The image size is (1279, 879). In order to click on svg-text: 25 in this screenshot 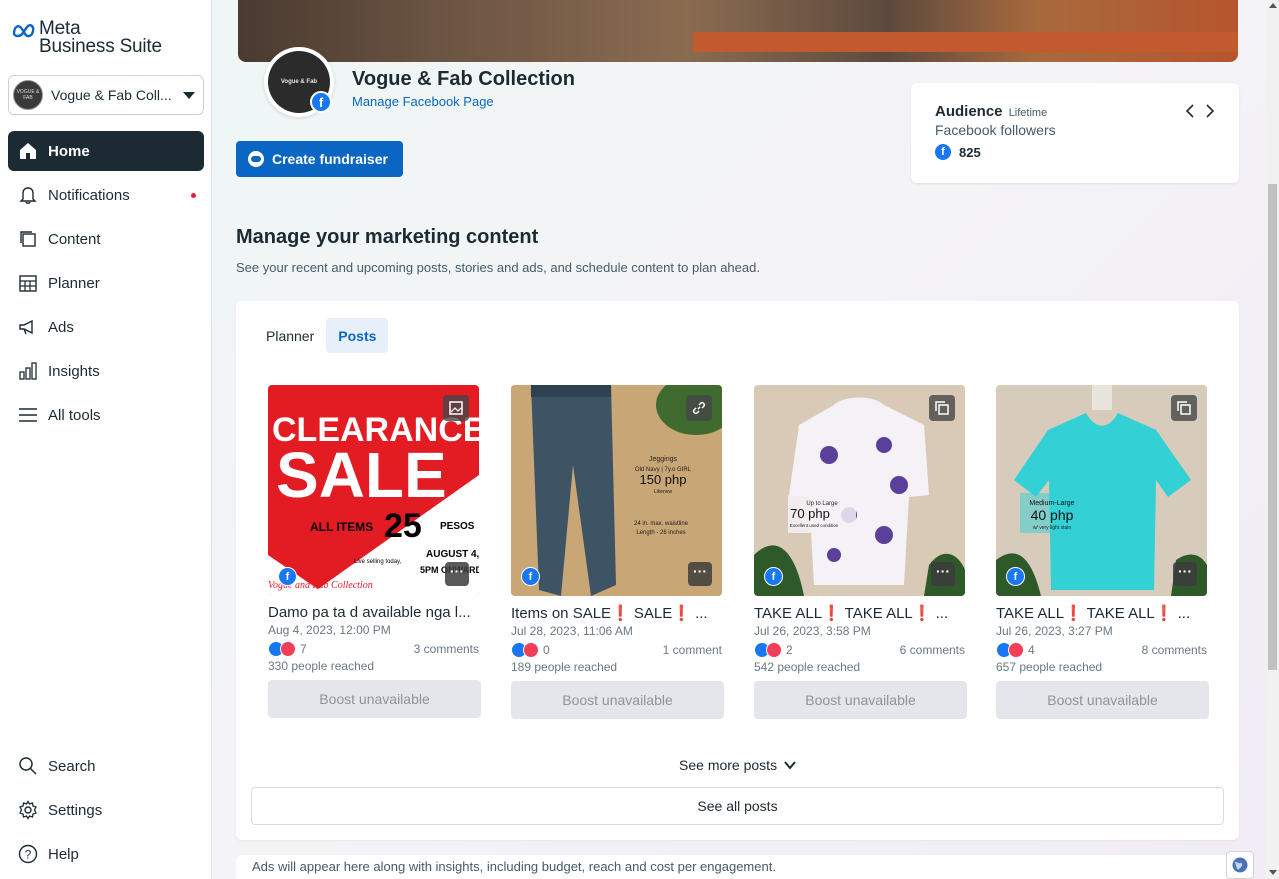, I will do `click(403, 526)`.